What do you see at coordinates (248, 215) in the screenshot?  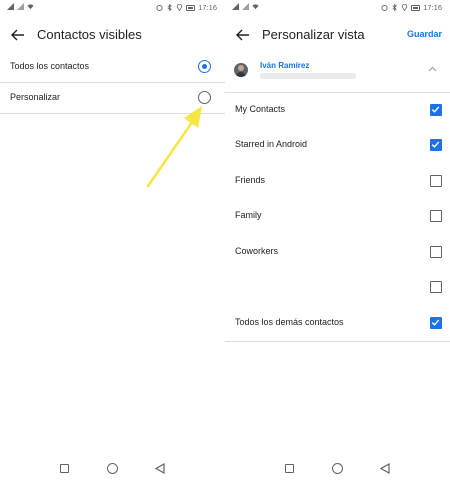 I see `group-label: Family` at bounding box center [248, 215].